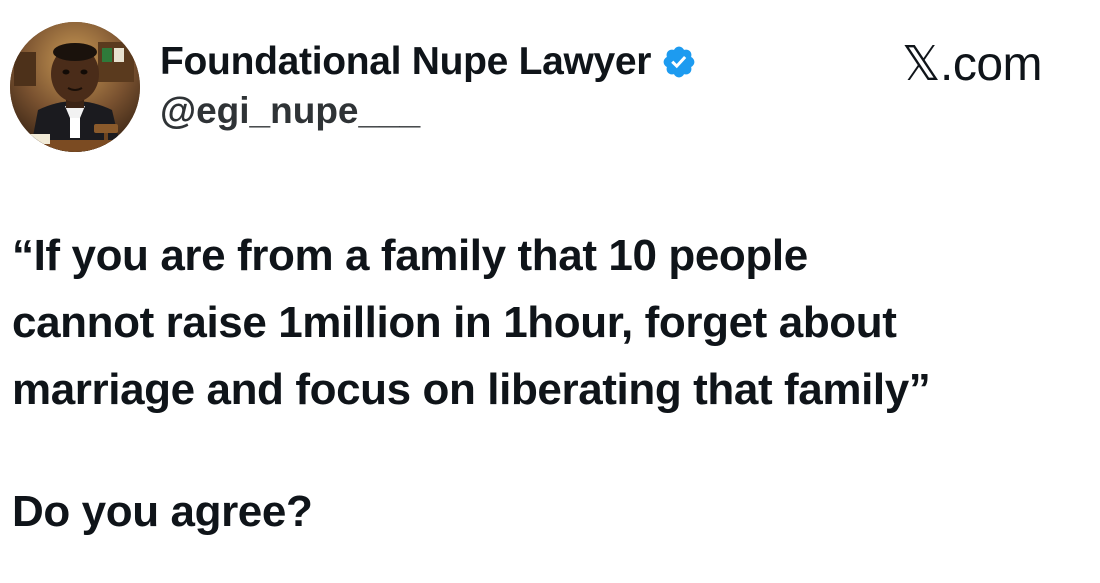 The image size is (1100, 583). I want to click on source-label: 𝕏.com, so click(972, 64).